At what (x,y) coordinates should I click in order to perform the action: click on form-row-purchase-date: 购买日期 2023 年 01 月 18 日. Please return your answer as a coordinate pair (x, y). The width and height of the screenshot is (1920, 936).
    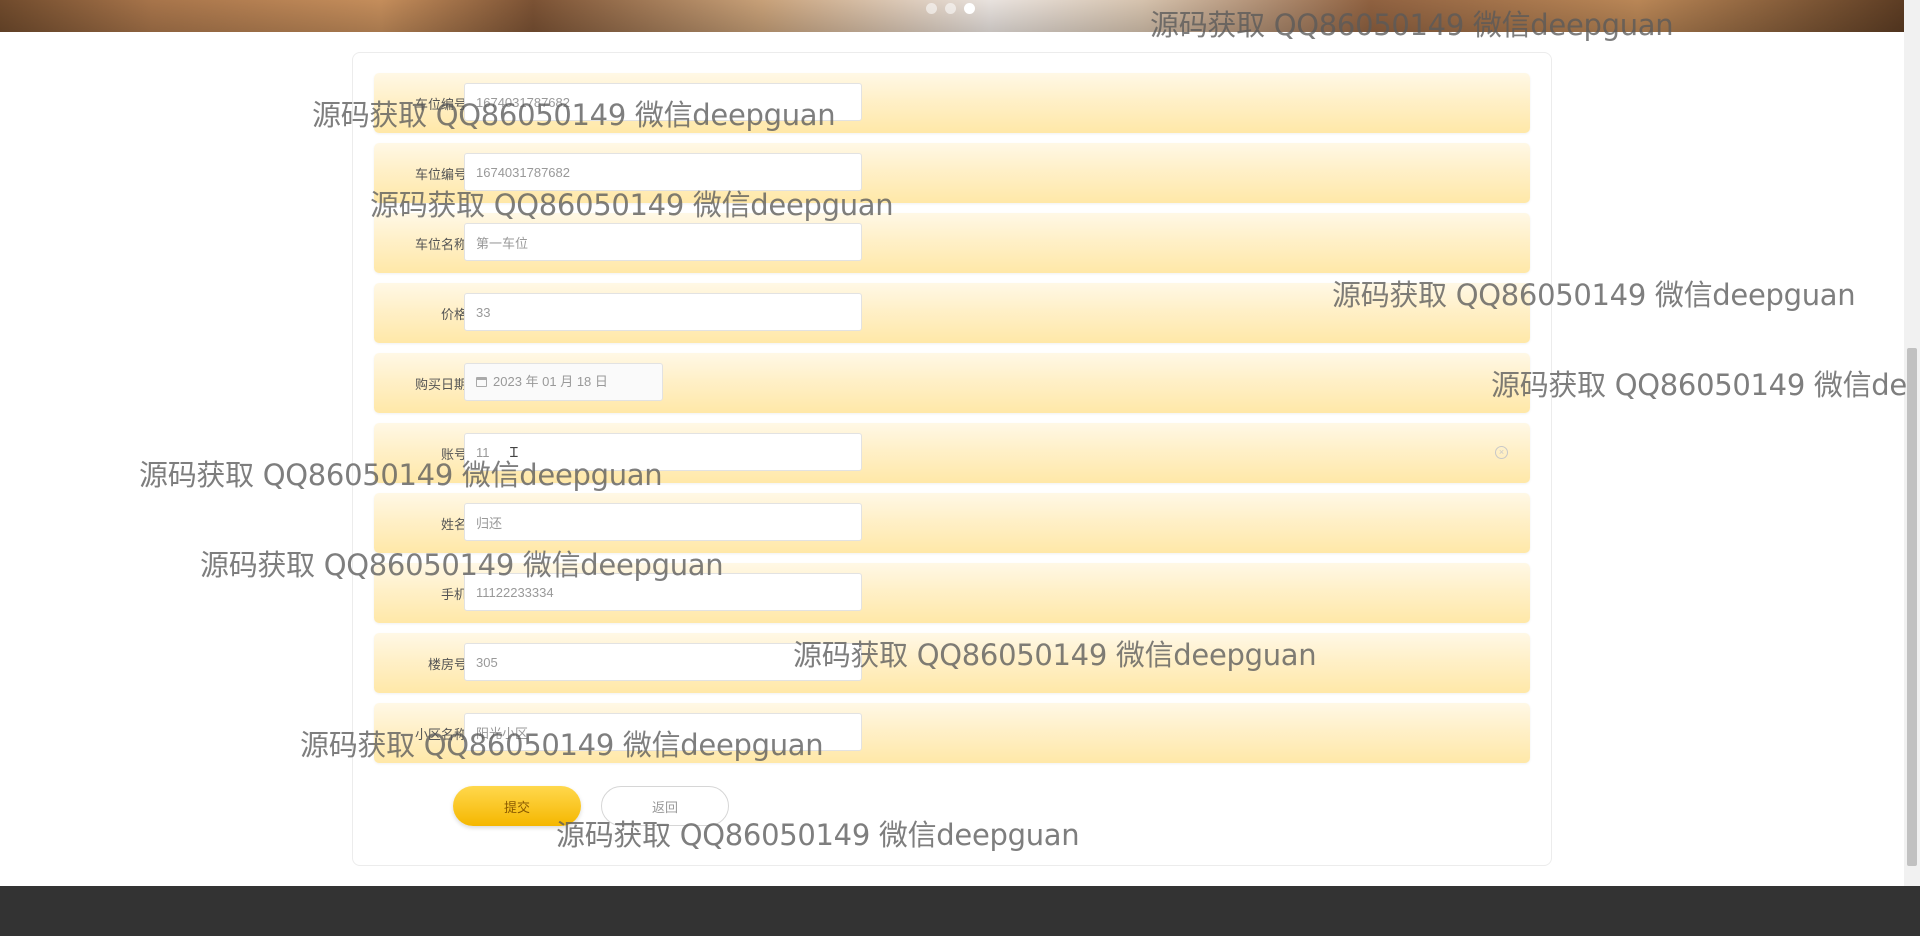
    Looking at the image, I should click on (952, 383).